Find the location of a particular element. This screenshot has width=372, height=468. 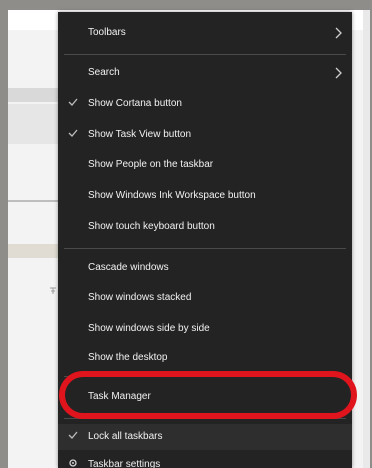

menu-item-label: Show Cortana button is located at coordinates (135, 103).